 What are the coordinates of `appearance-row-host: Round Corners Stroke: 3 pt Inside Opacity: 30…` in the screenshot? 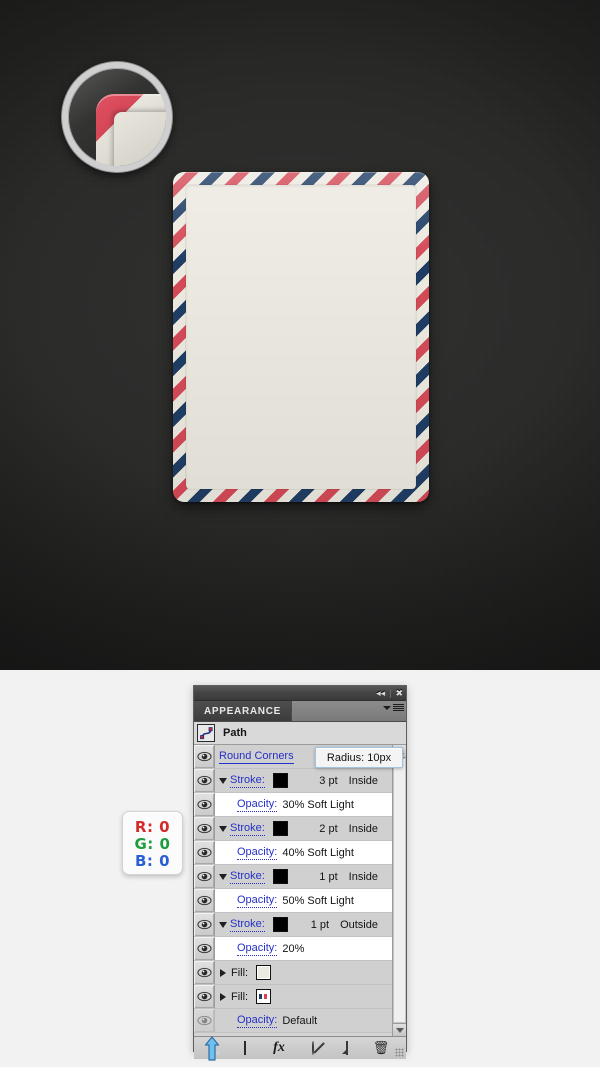 It's located at (293, 890).